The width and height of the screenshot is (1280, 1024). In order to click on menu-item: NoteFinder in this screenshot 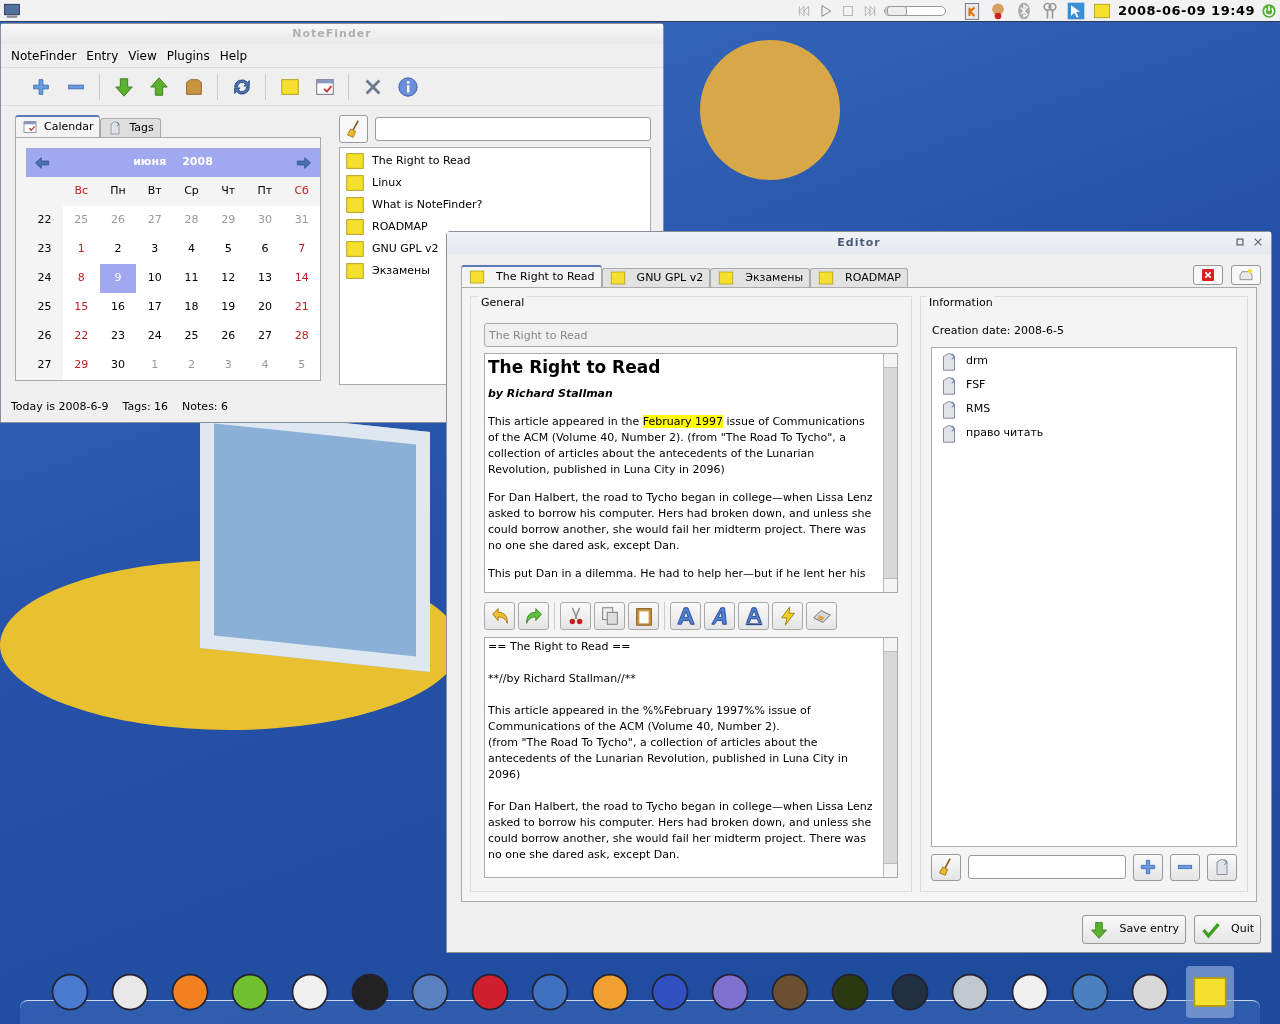, I will do `click(44, 55)`.